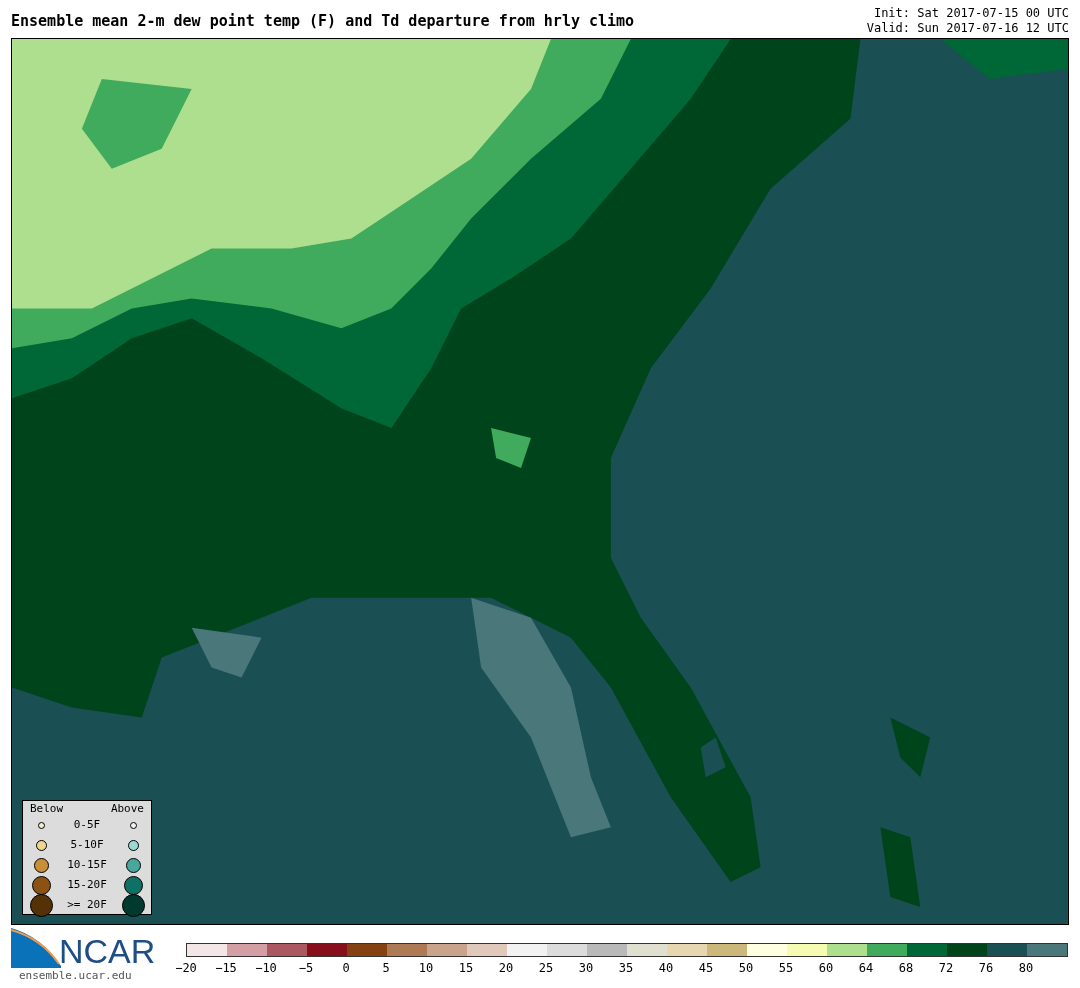  Describe the element at coordinates (76, 976) in the screenshot. I see `site-url: ensemble.ucar.edu` at that location.